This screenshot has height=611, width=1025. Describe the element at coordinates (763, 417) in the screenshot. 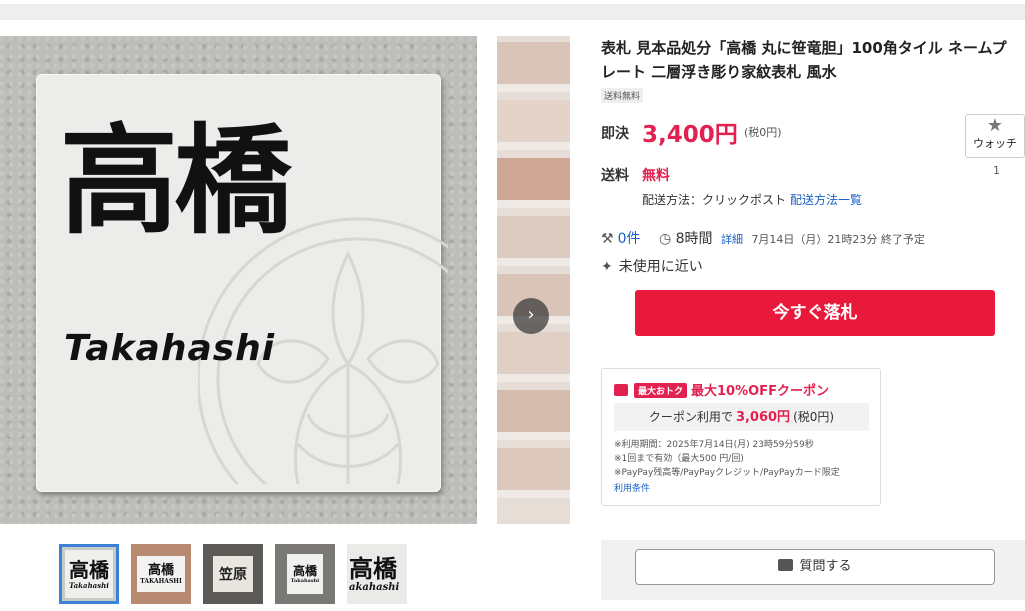

I see `coupon-price: 3,060円` at that location.